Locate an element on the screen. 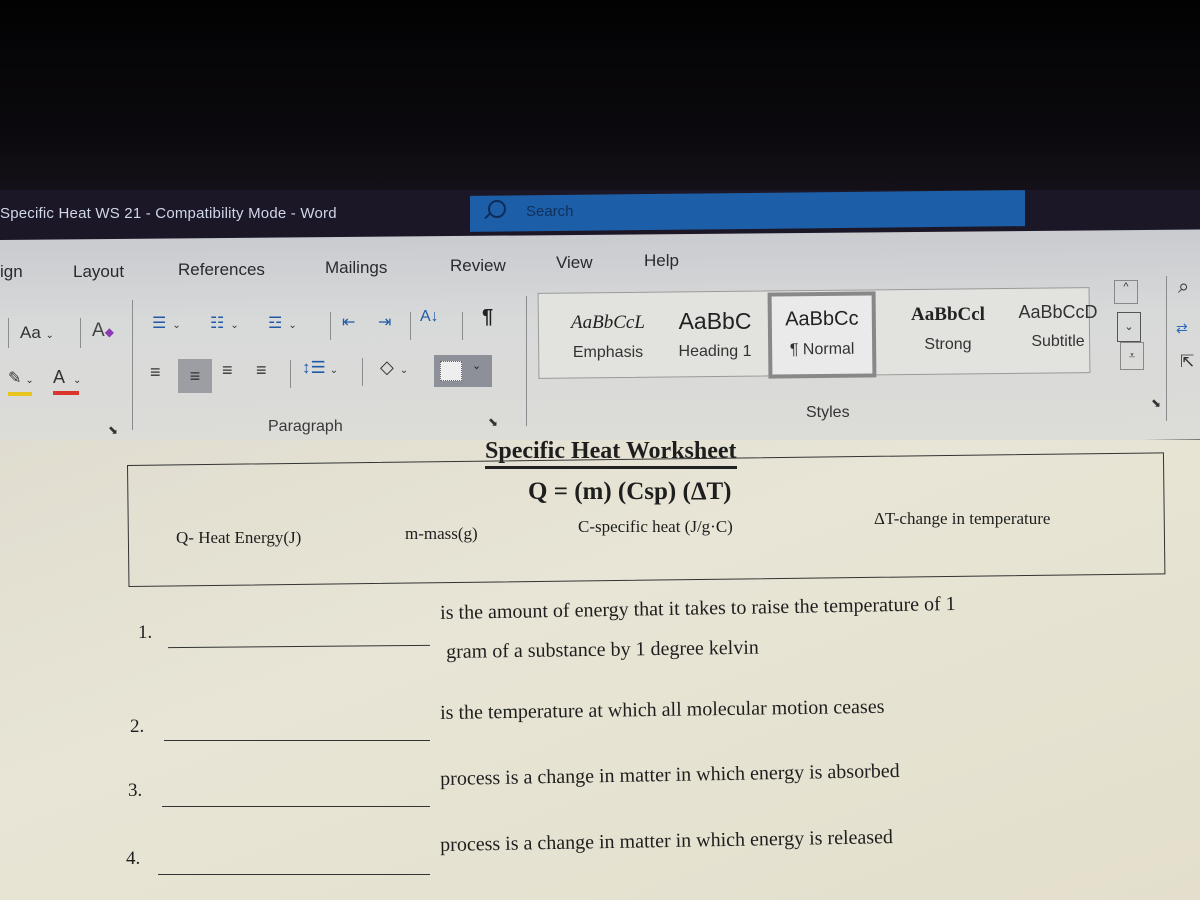 The image size is (1200, 900). styles-scroll-up-icon: ^ is located at coordinates (1126, 292).